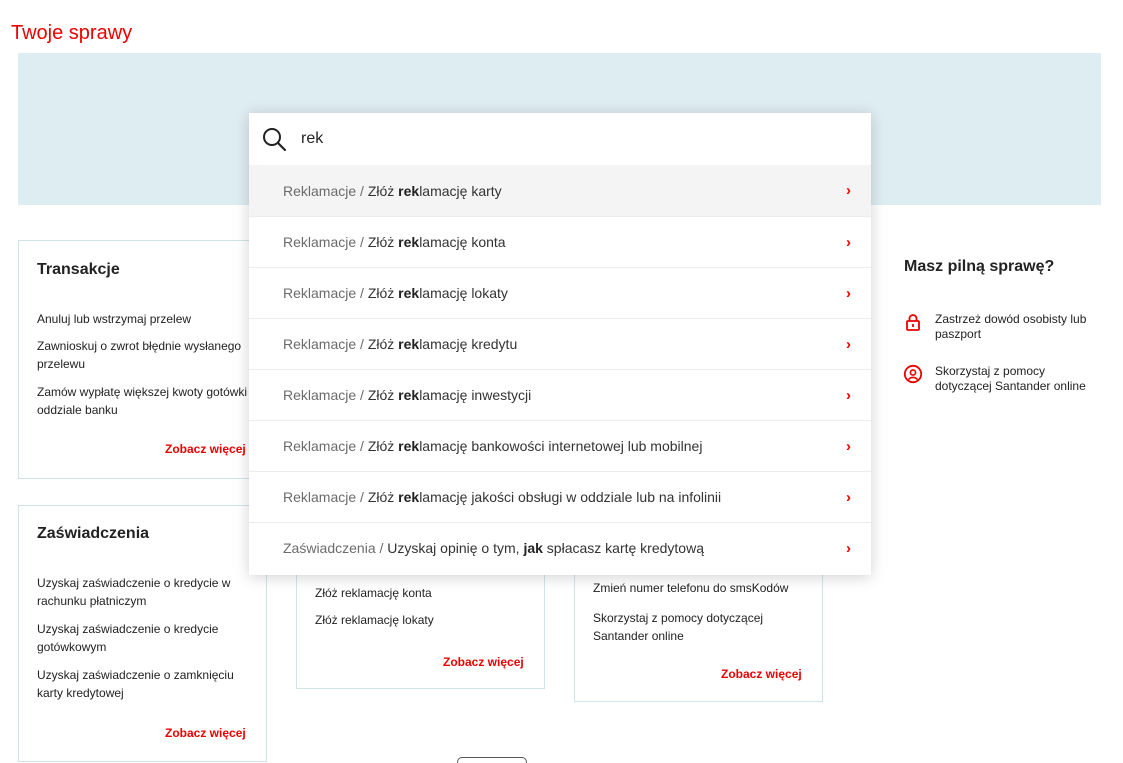 Image resolution: width=1123 pixels, height=763 pixels. I want to click on search-result-text: Reklamacje / Złóż reklamację inwestycji, so click(407, 395).